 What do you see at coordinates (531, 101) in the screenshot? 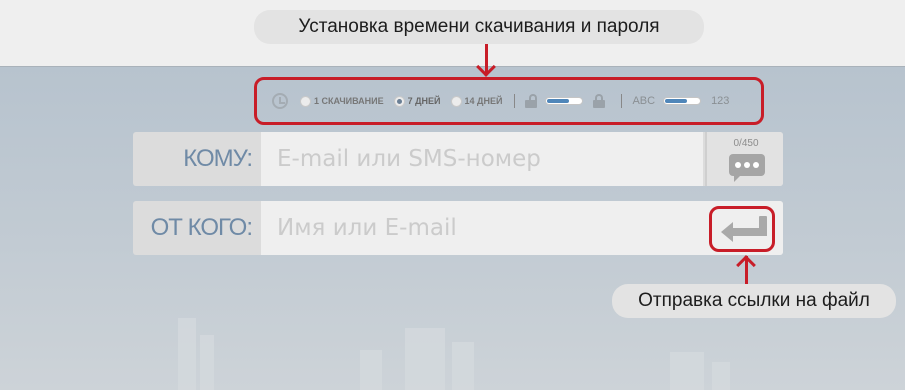
I see `lock-open-icon` at bounding box center [531, 101].